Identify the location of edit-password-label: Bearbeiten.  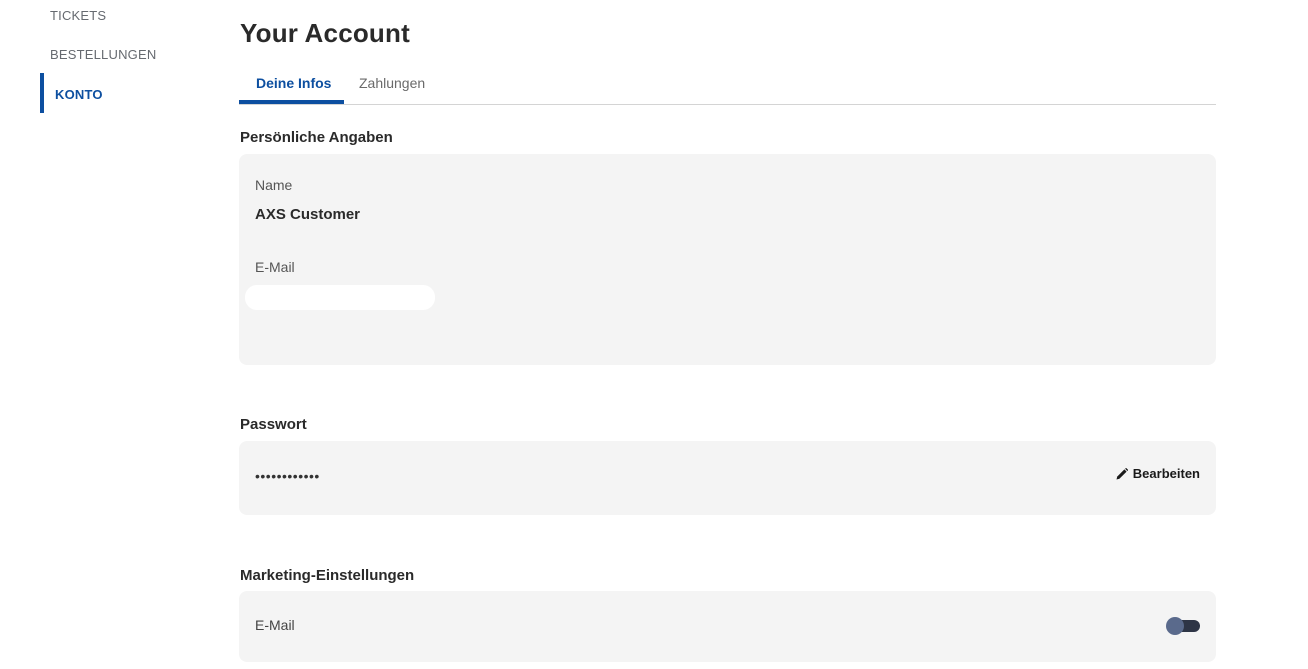
(1166, 473).